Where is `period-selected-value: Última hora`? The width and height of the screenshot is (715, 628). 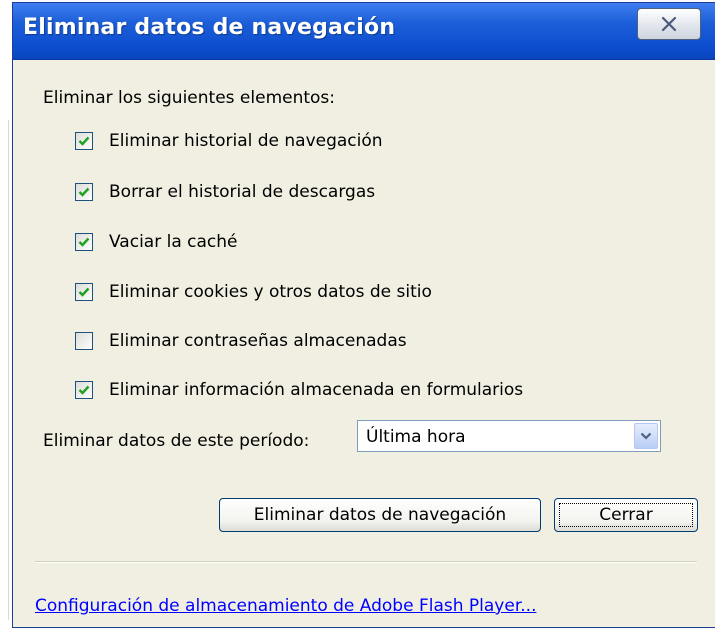 period-selected-value: Última hora is located at coordinates (416, 437).